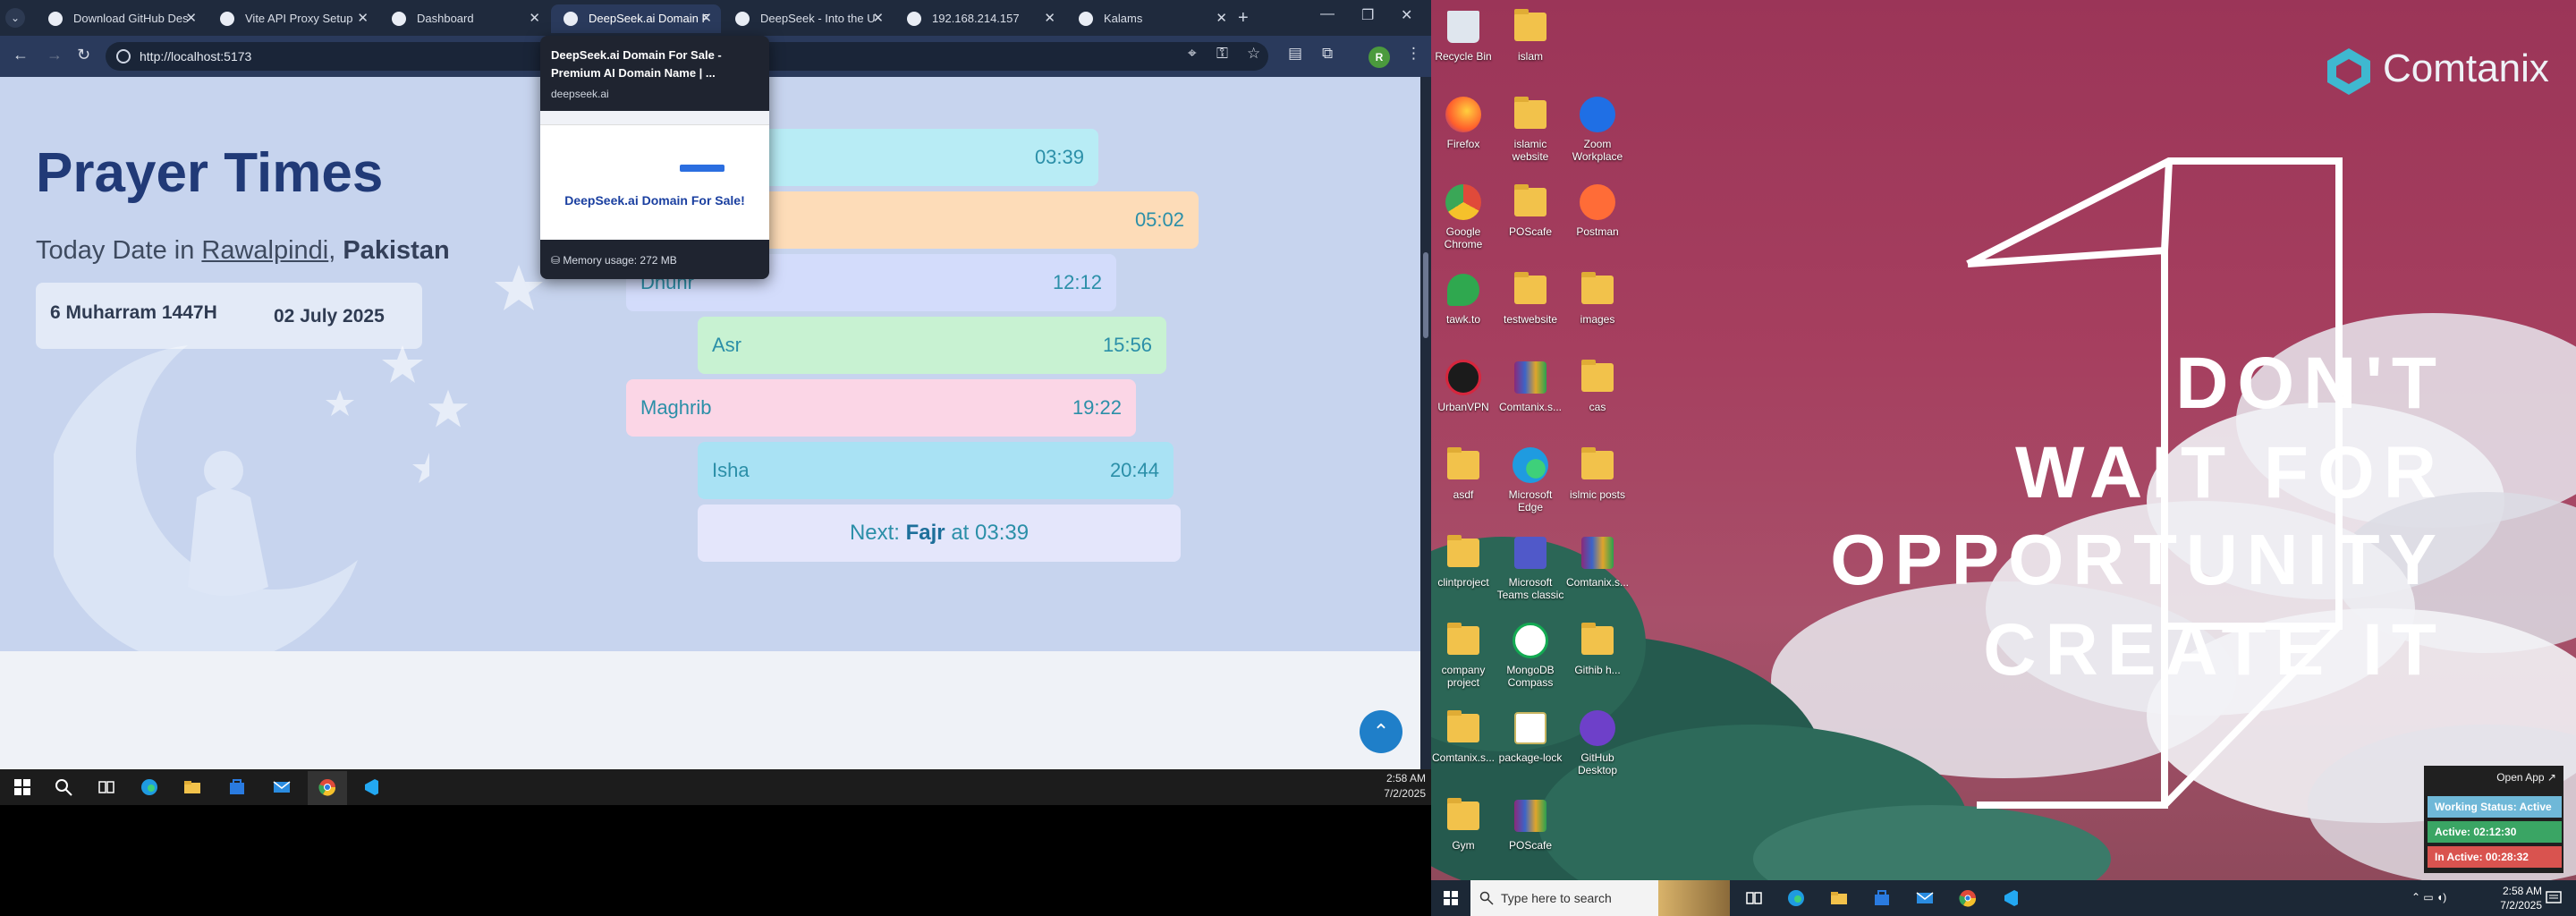  Describe the element at coordinates (1381, 731) in the screenshot. I see `scroll-to-top-button: ⌃` at that location.